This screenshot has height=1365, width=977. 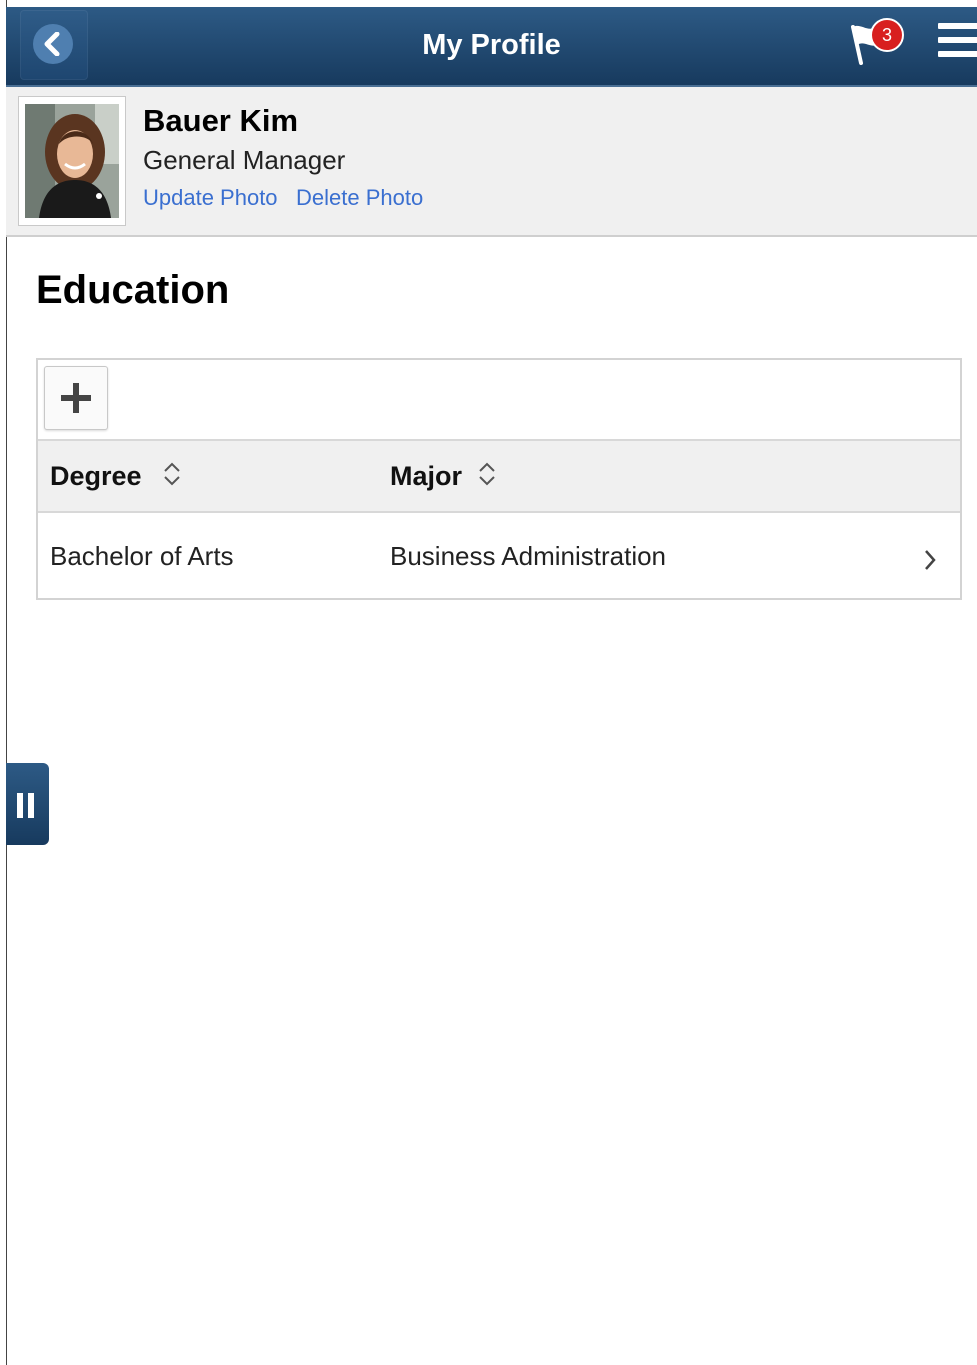 I want to click on table-row: Bachelor of Arts Business Administration, so click(x=499, y=554).